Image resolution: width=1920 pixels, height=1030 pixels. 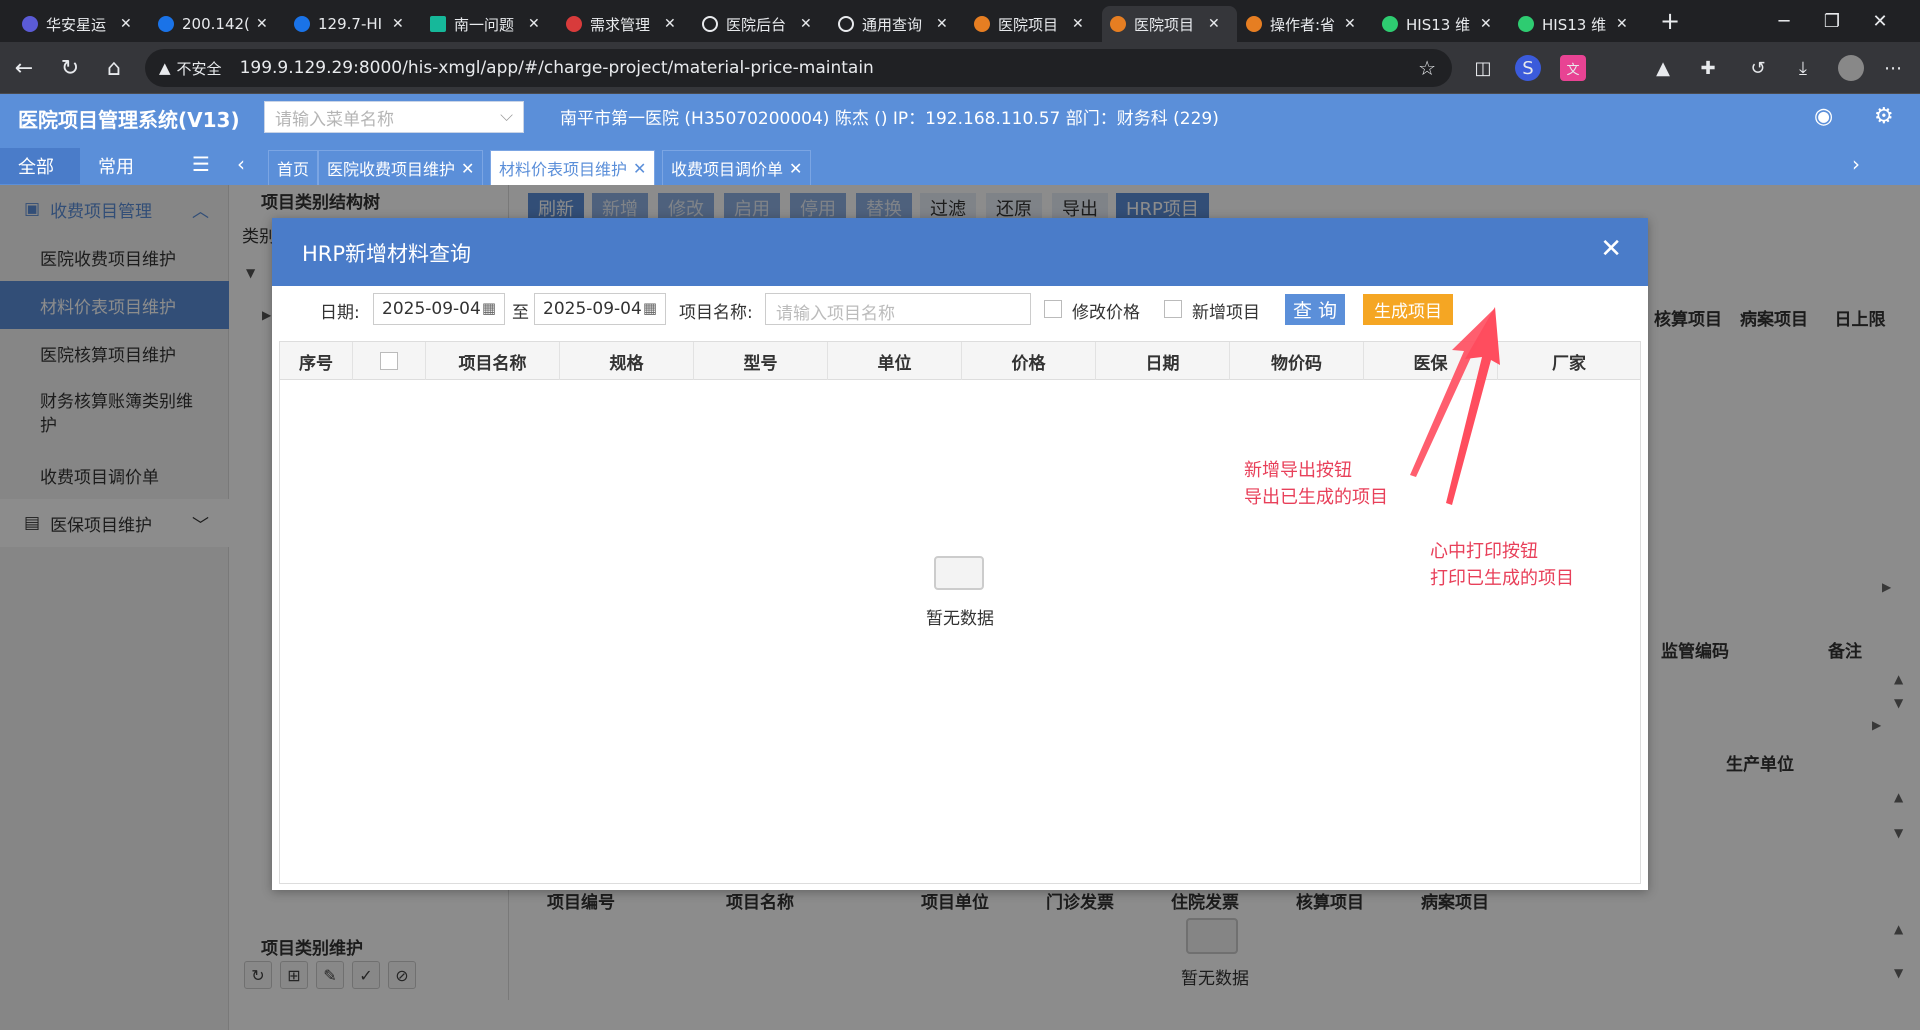 I want to click on dialog-title: HRP新增材料查询, so click(x=387, y=254).